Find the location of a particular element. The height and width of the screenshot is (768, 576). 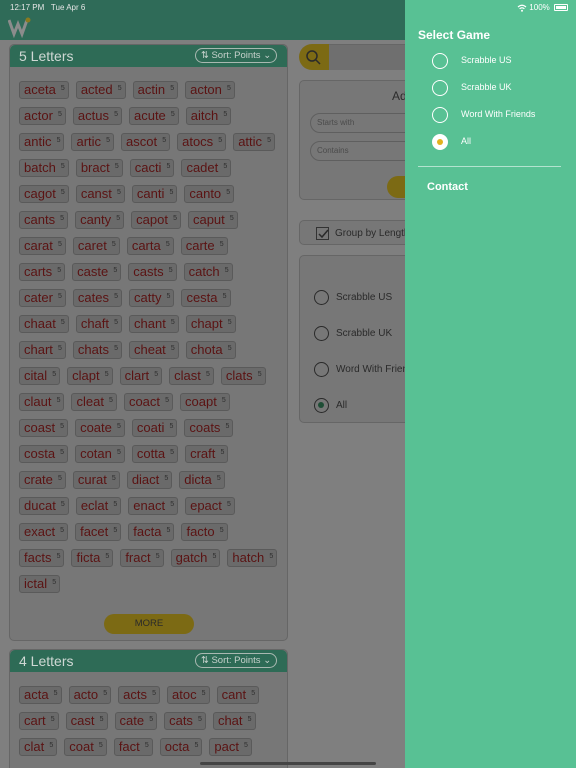

contact-link: Contact is located at coordinates (447, 187).